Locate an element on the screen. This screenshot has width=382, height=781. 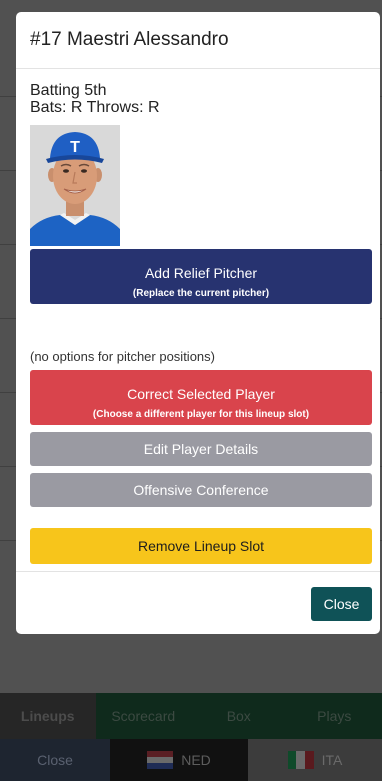
team-ita-label: ITA is located at coordinates (332, 760).